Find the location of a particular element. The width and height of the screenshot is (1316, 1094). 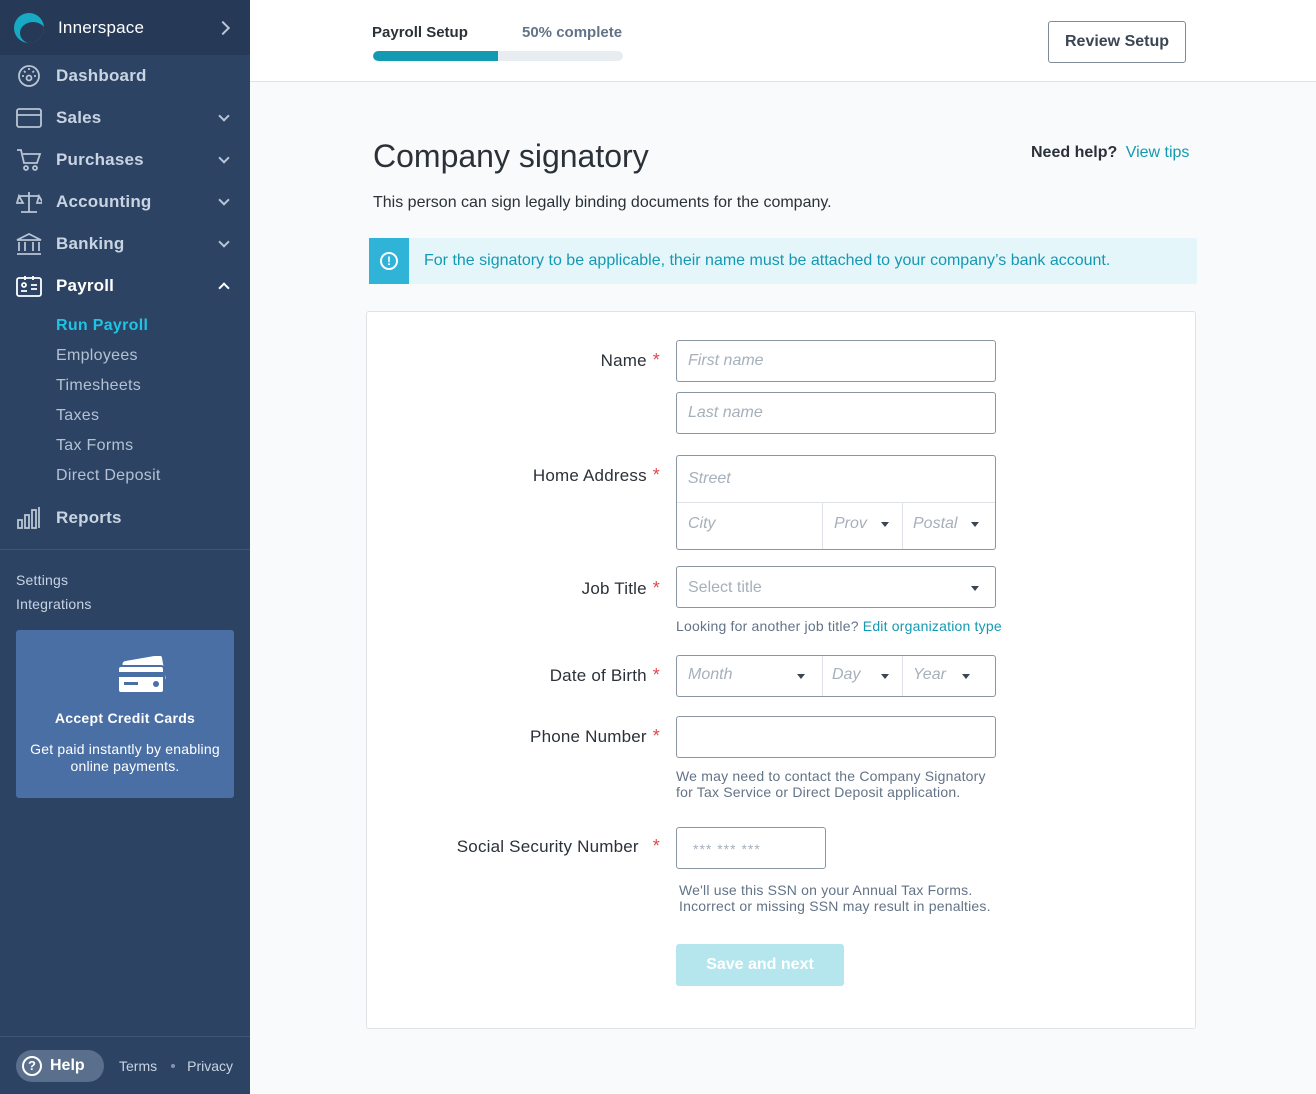

day-select: Day is located at coordinates (846, 675).